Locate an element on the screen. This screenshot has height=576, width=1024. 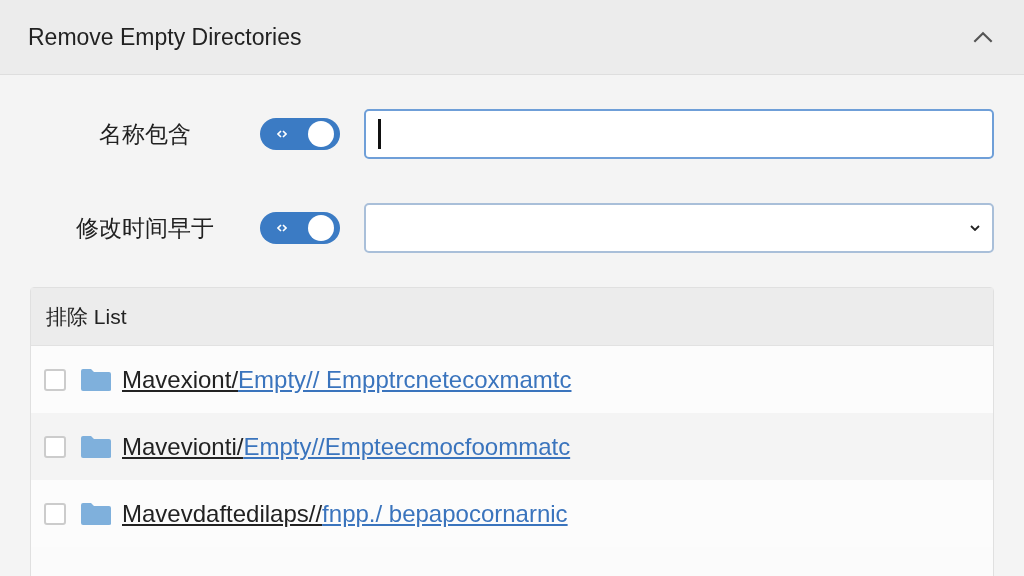
filter-label: 修改时间早于 is located at coordinates (145, 228).